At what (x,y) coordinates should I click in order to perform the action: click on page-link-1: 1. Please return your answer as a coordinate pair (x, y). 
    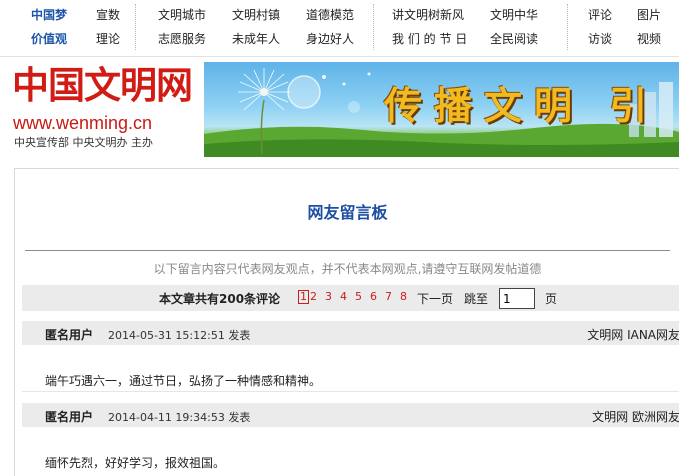
    Looking at the image, I should click on (303, 297).